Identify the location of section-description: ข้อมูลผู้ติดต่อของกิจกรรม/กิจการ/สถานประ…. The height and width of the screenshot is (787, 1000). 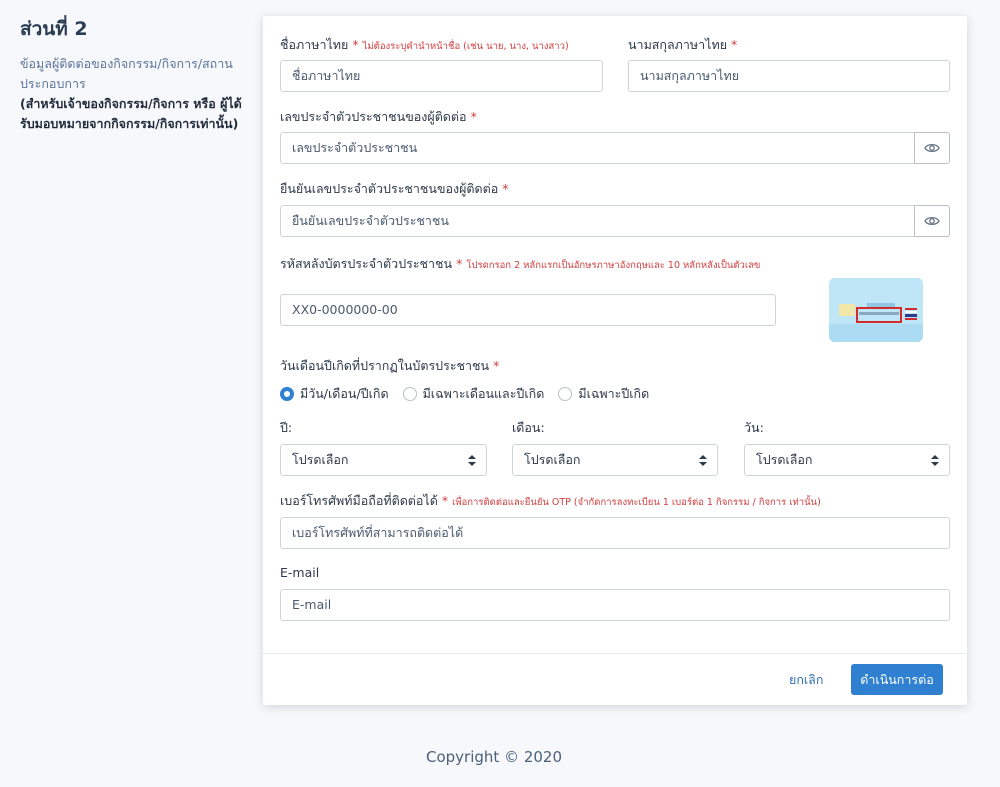
(126, 73).